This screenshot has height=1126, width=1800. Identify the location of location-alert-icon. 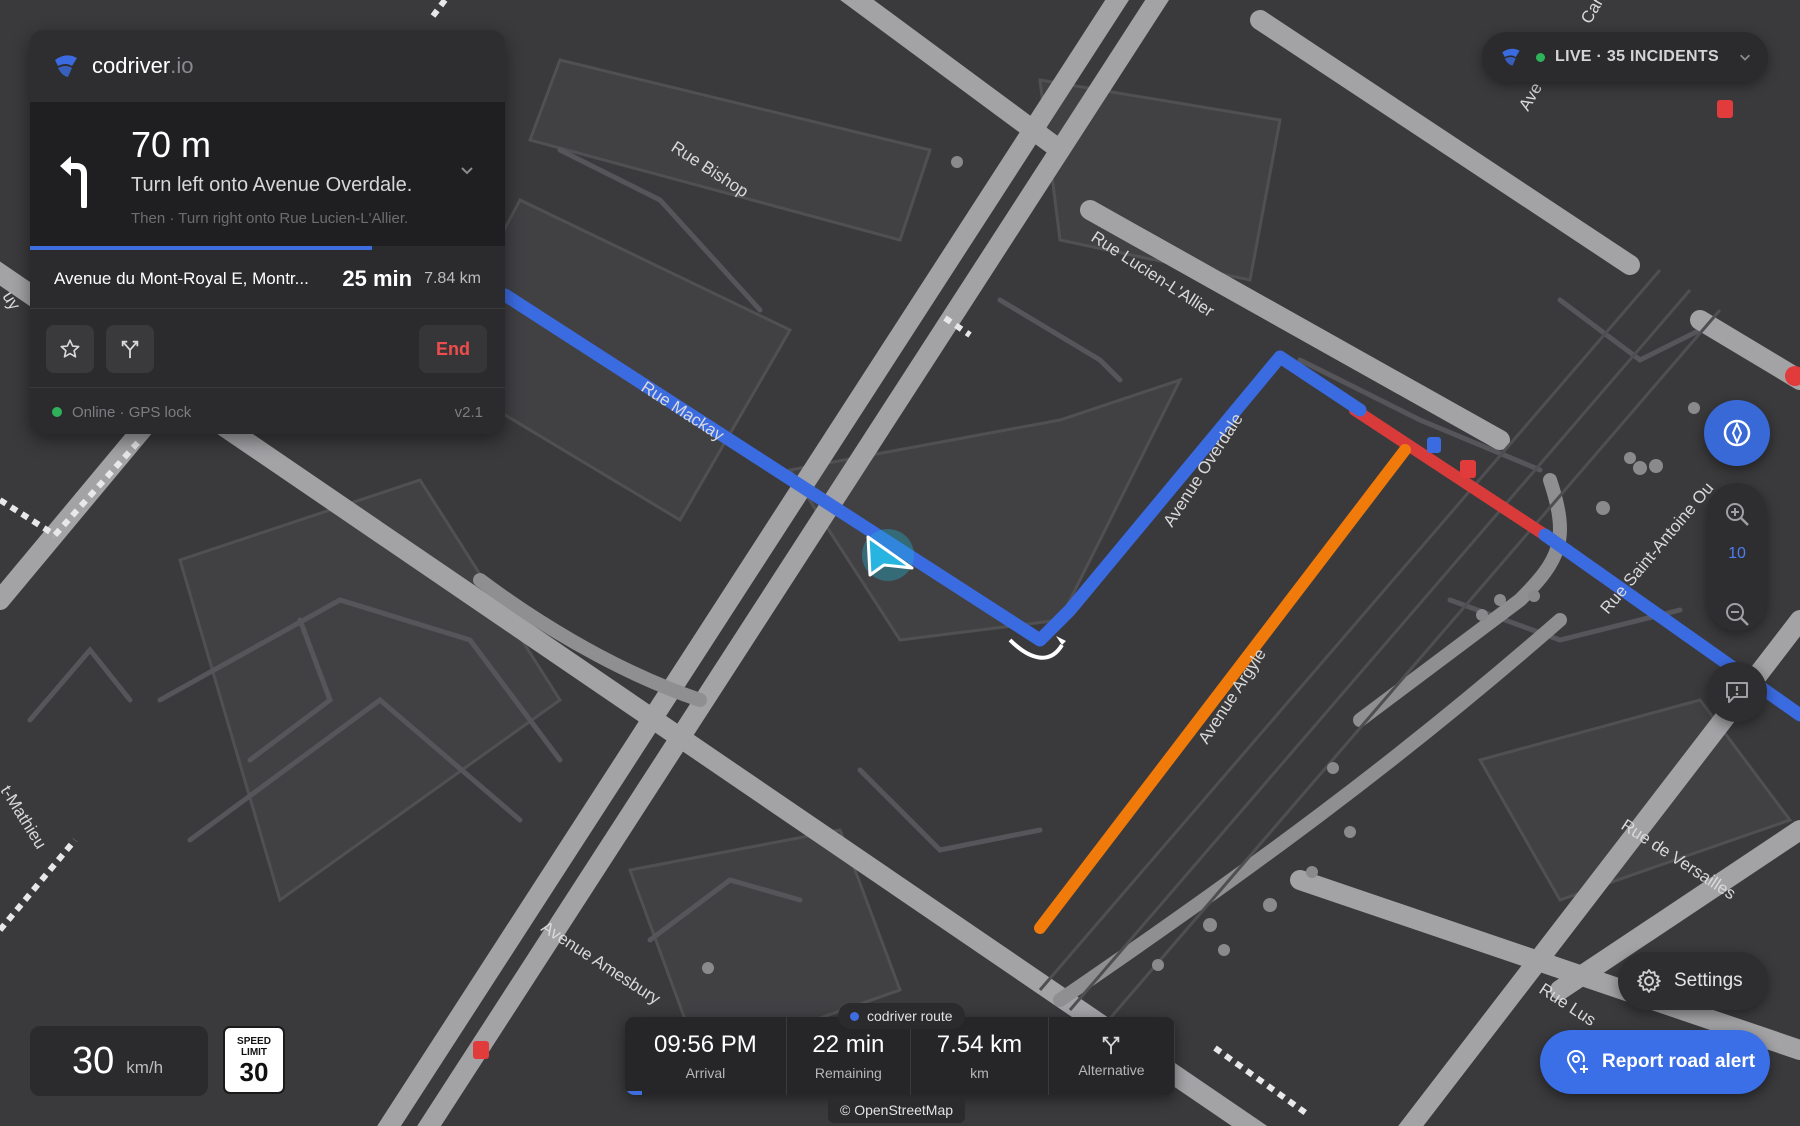
(1577, 1062).